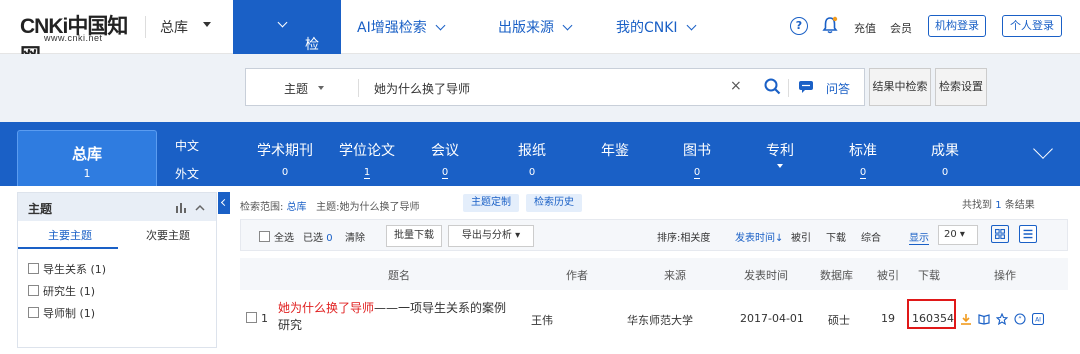  I want to click on tab-achievements: 成果 0, so click(945, 159).